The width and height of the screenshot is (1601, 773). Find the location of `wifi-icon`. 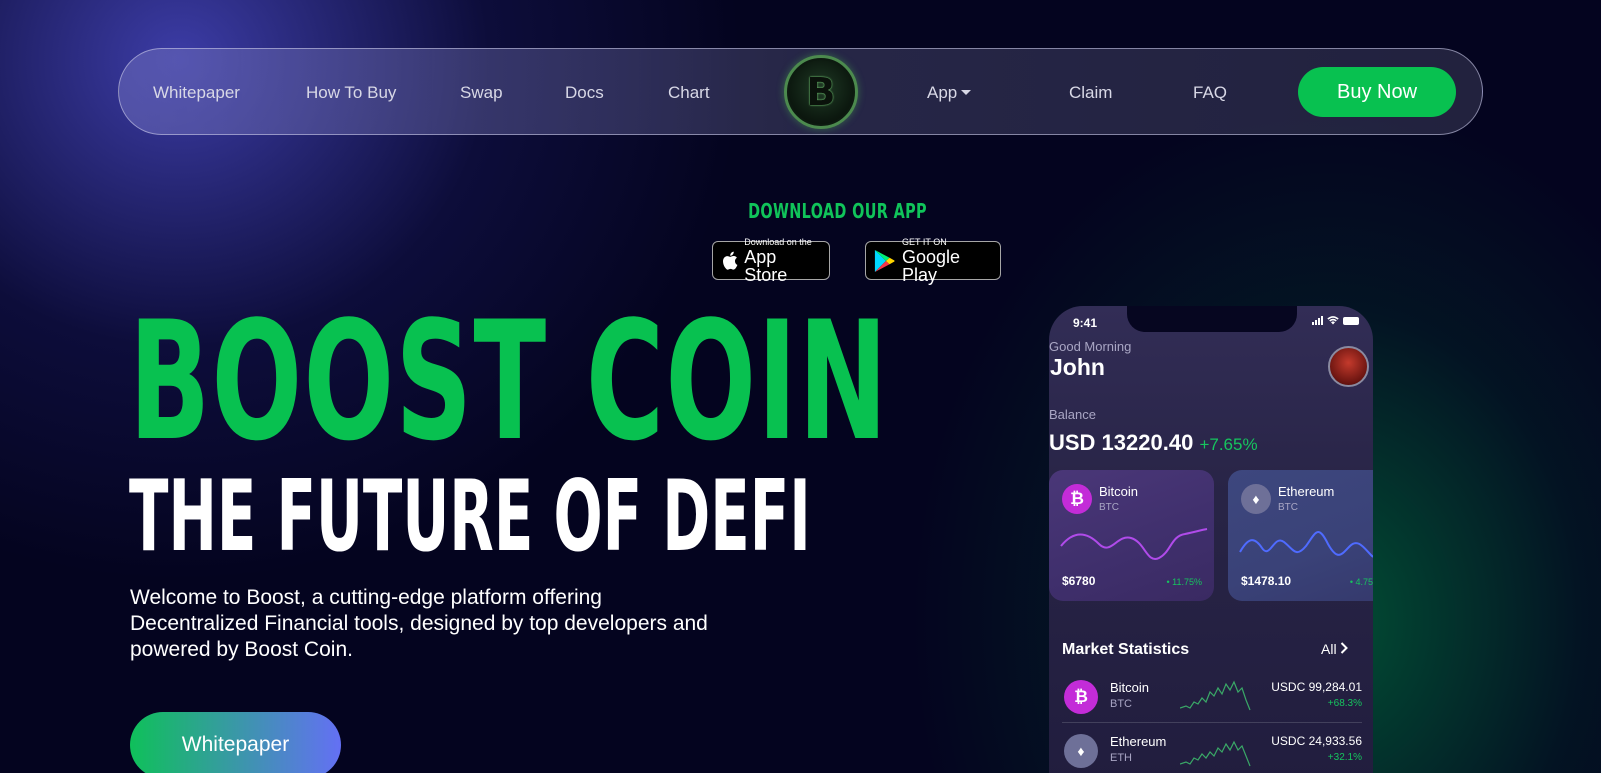

wifi-icon is located at coordinates (1333, 320).